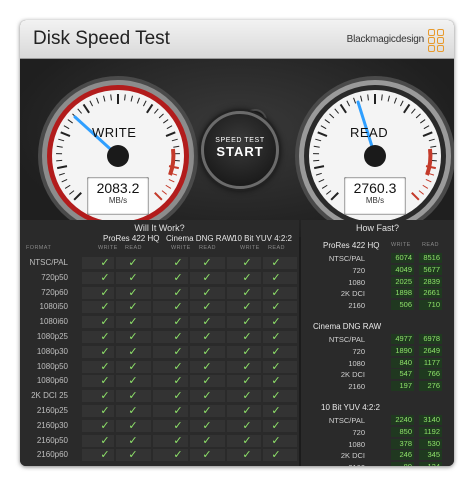 The image size is (474, 491). What do you see at coordinates (48, 262) in the screenshot?
I see `format-label: NTSC/PAL` at bounding box center [48, 262].